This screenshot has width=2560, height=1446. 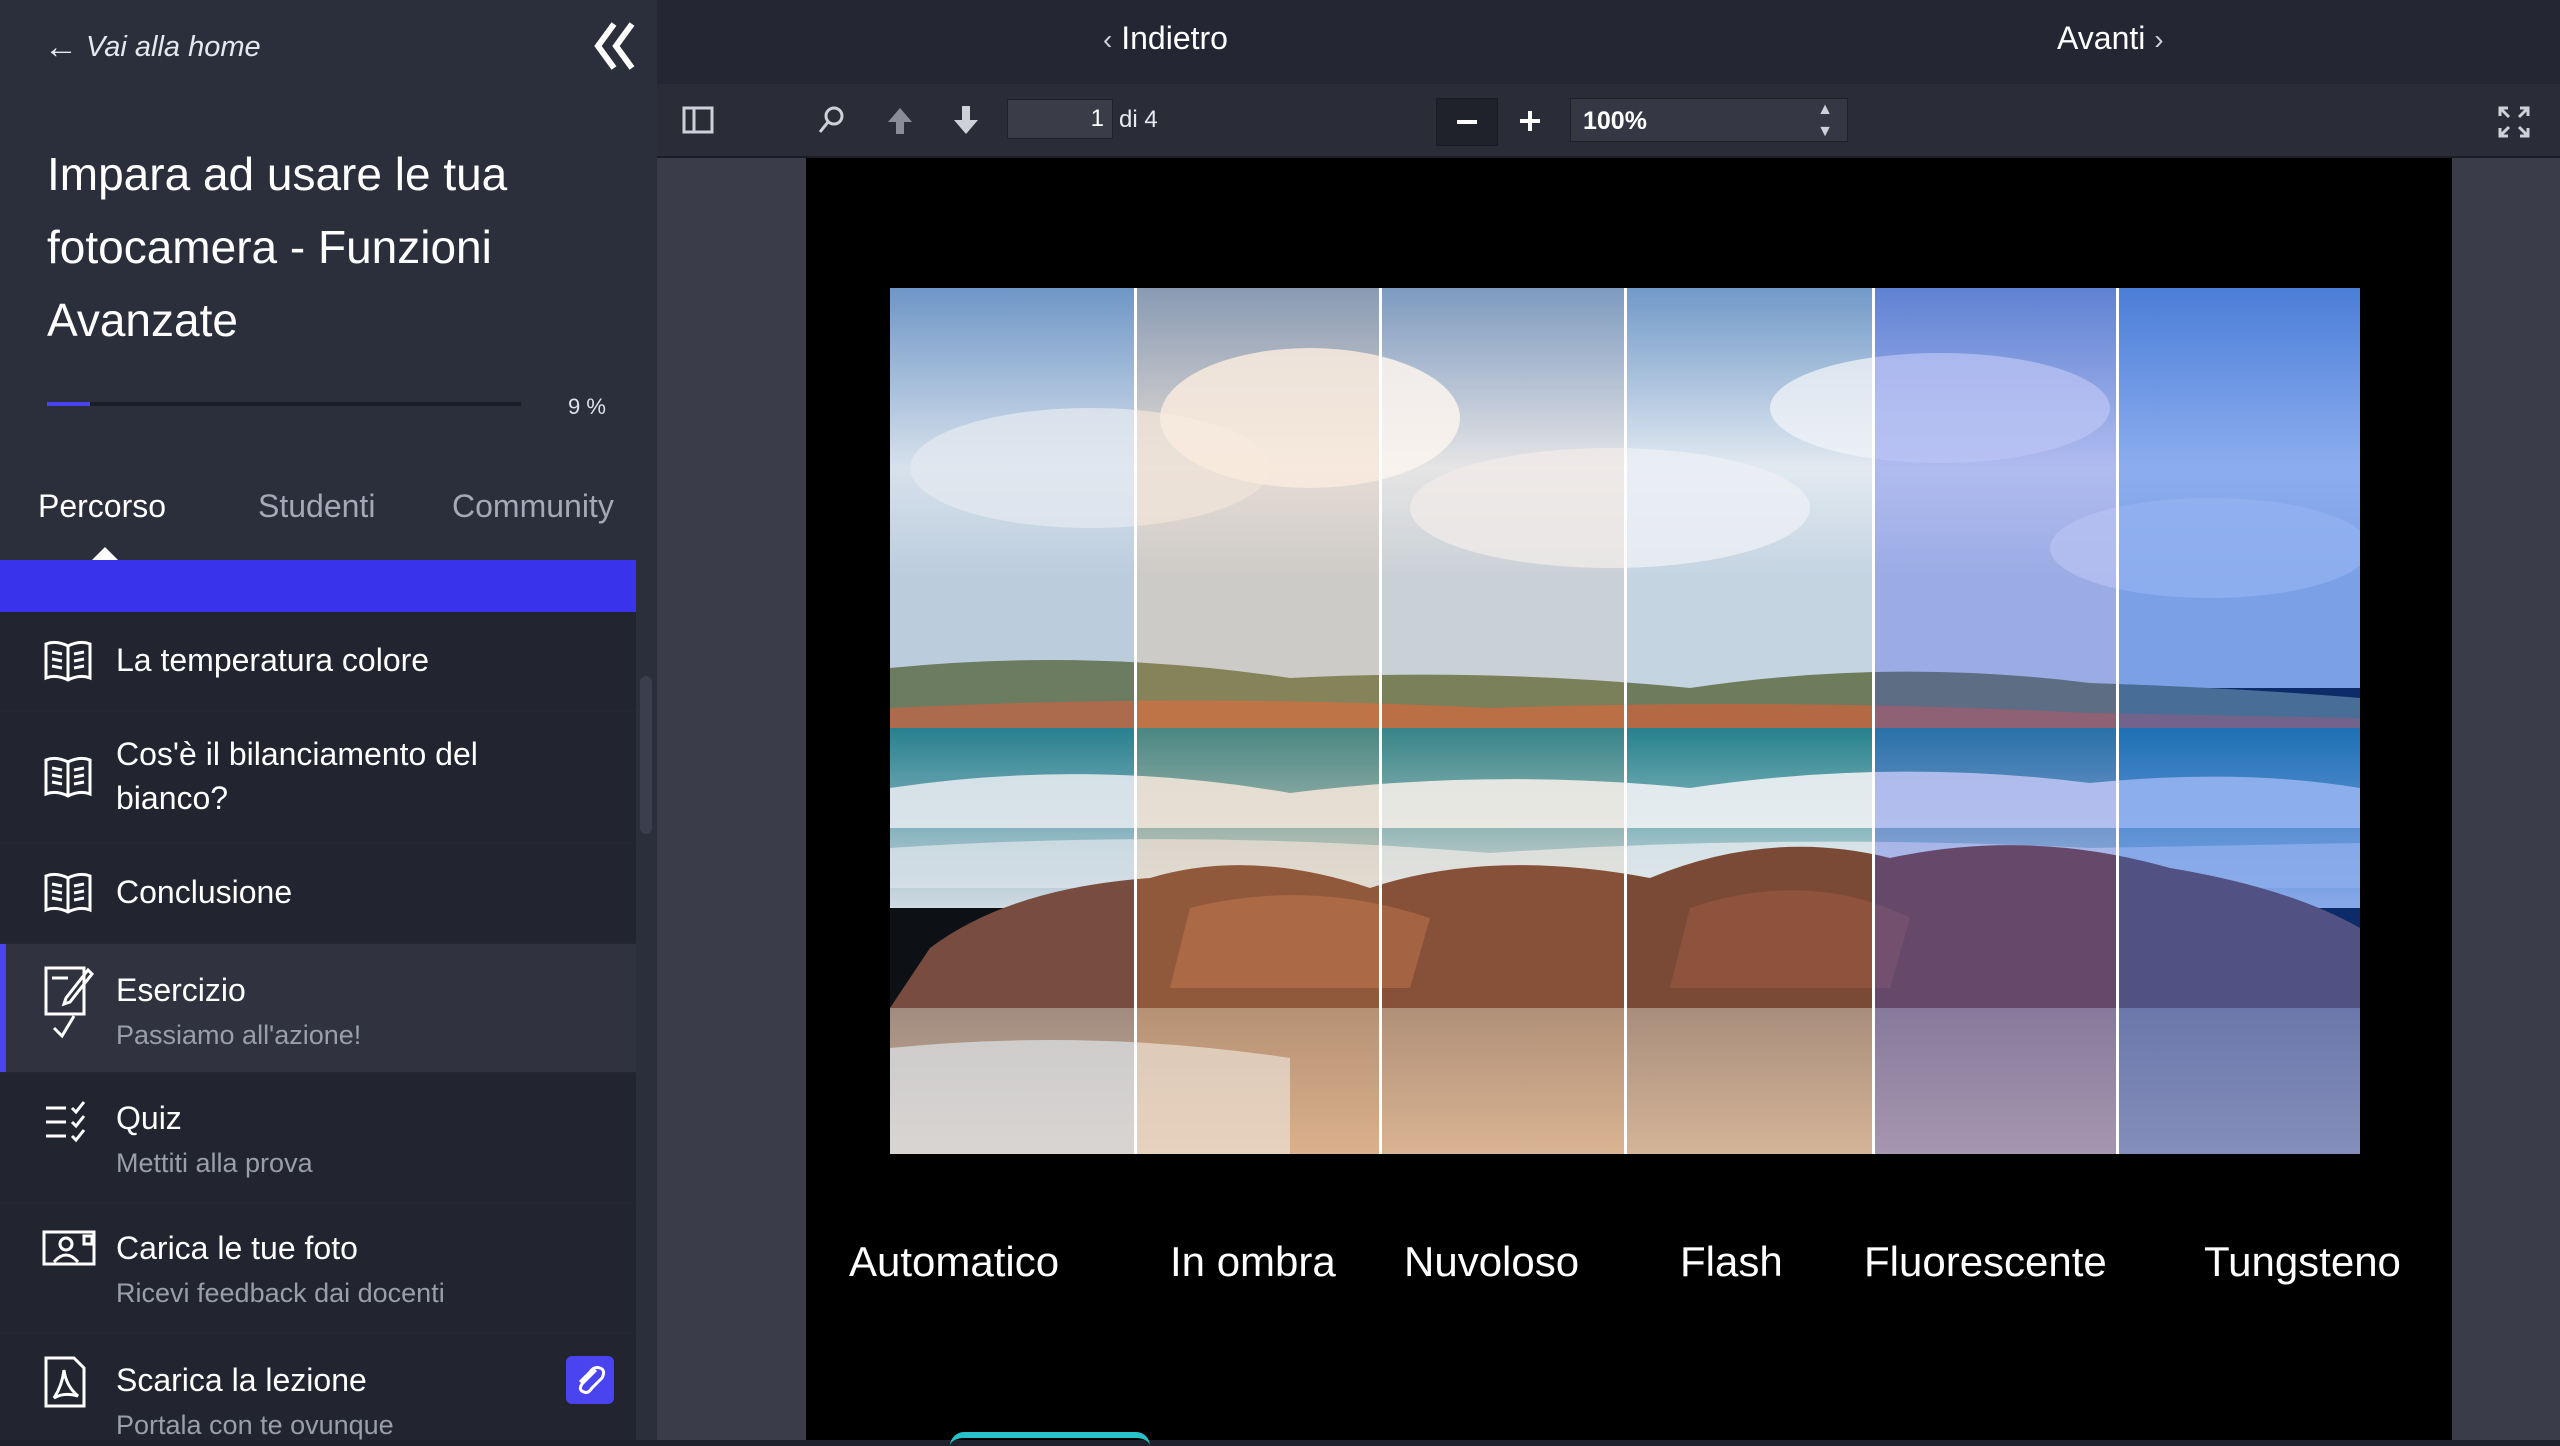 I want to click on minus-icon, so click(x=1467, y=134).